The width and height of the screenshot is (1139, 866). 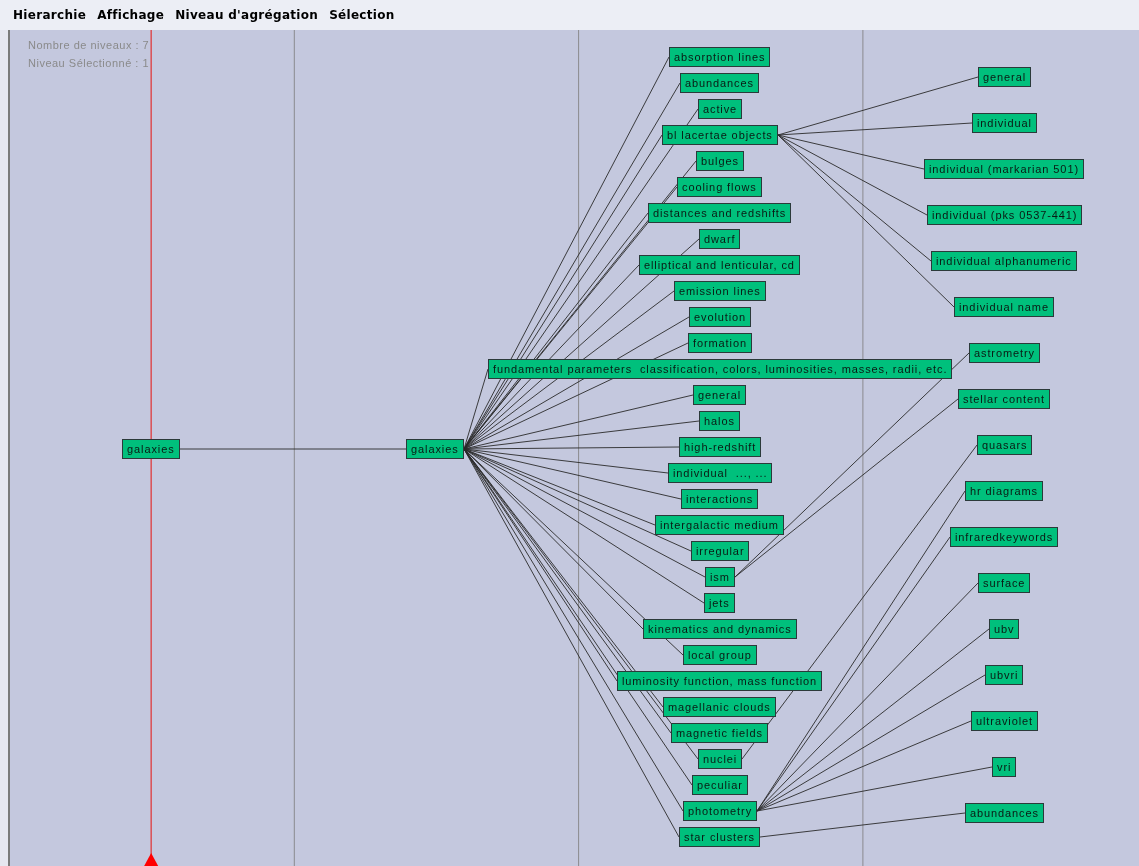 What do you see at coordinates (720, 291) in the screenshot?
I see `tree-node: emission lines` at bounding box center [720, 291].